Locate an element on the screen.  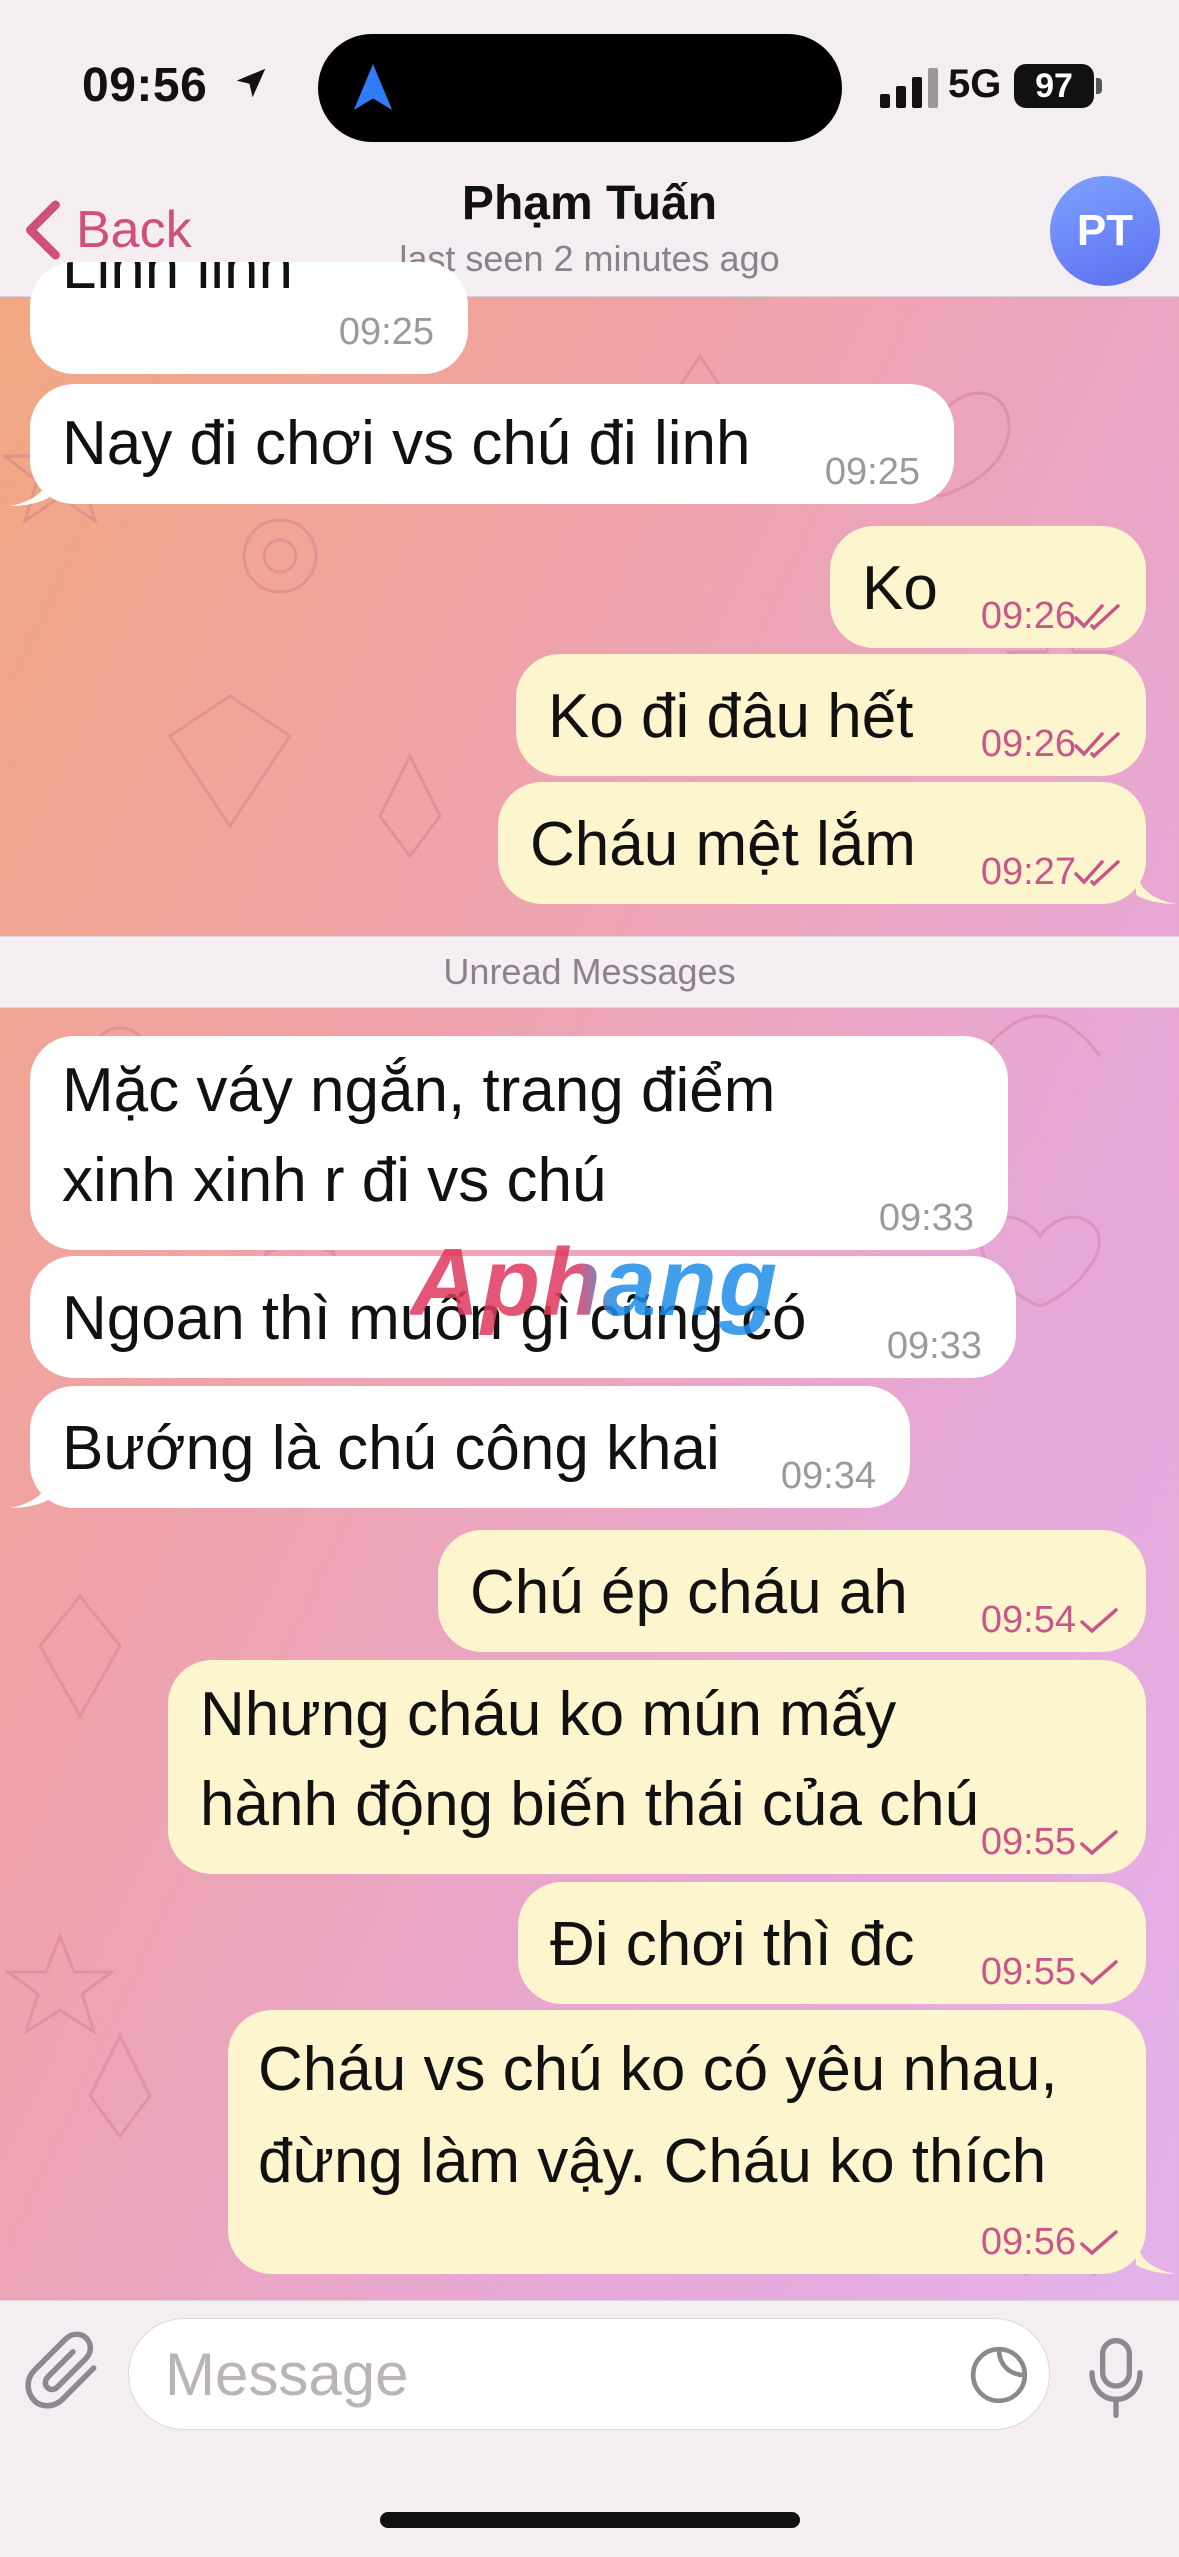
message-bubble-incoming: Nay đi chơi vs chú đi linh 09:25 is located at coordinates (492, 444).